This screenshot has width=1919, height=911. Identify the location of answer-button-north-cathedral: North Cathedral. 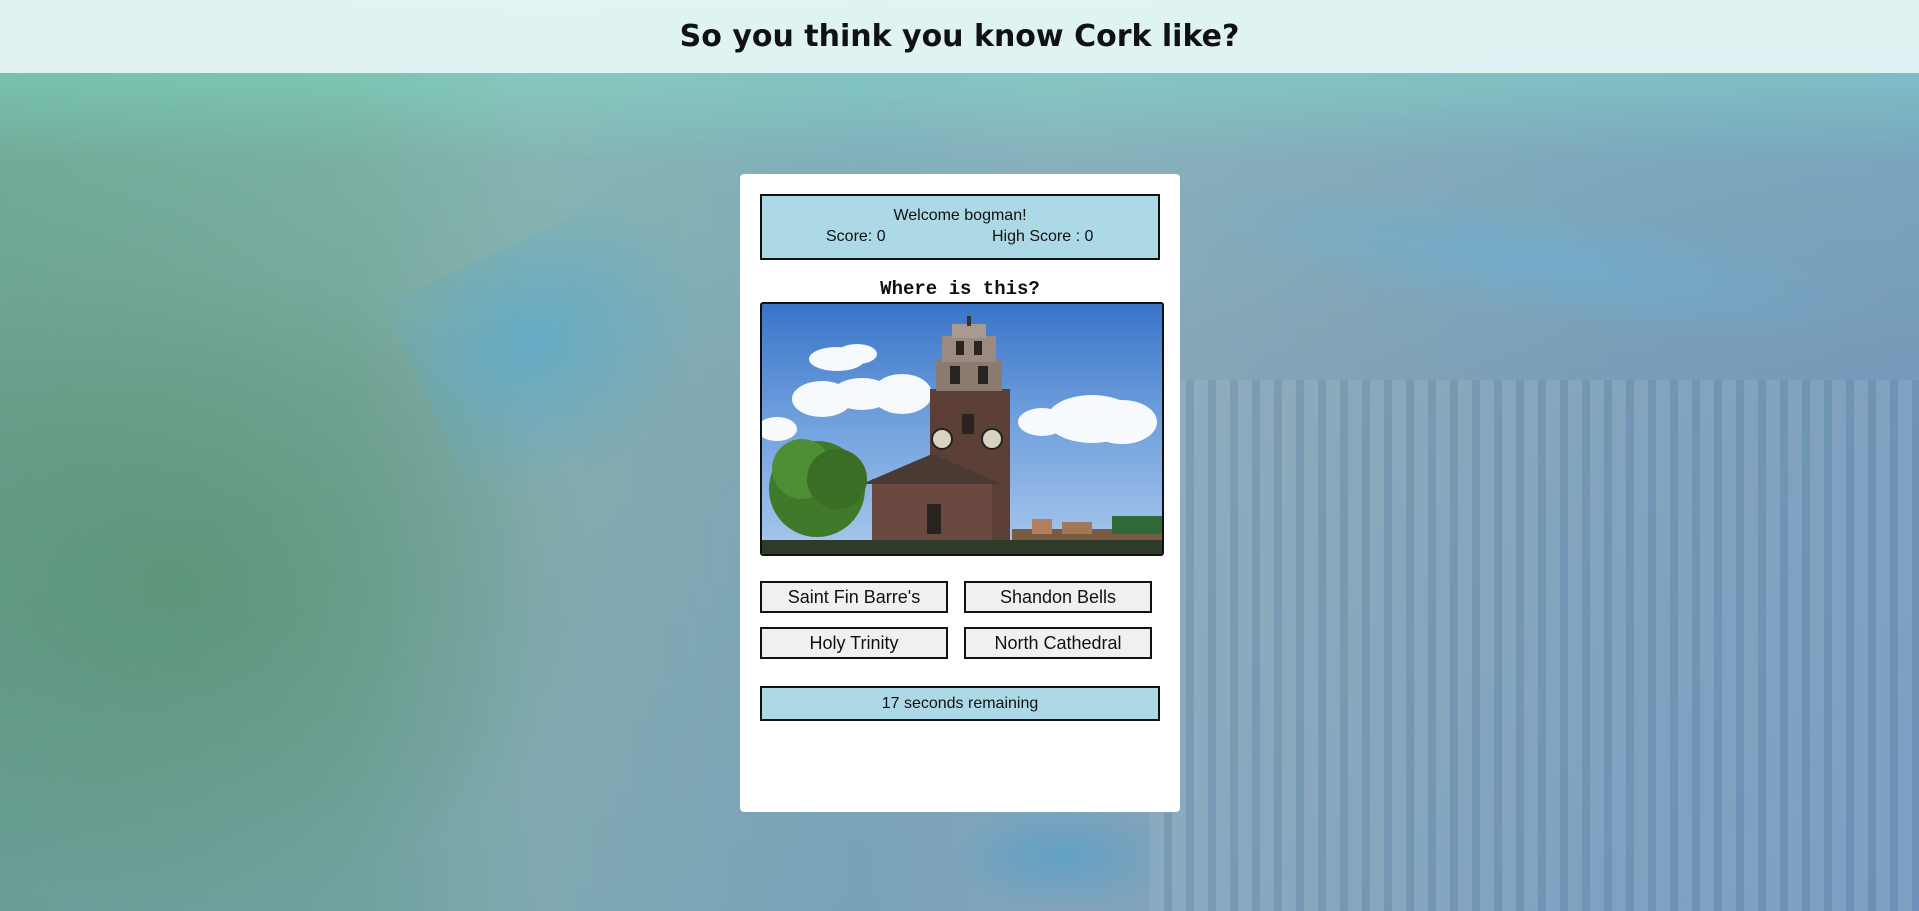
(1058, 643).